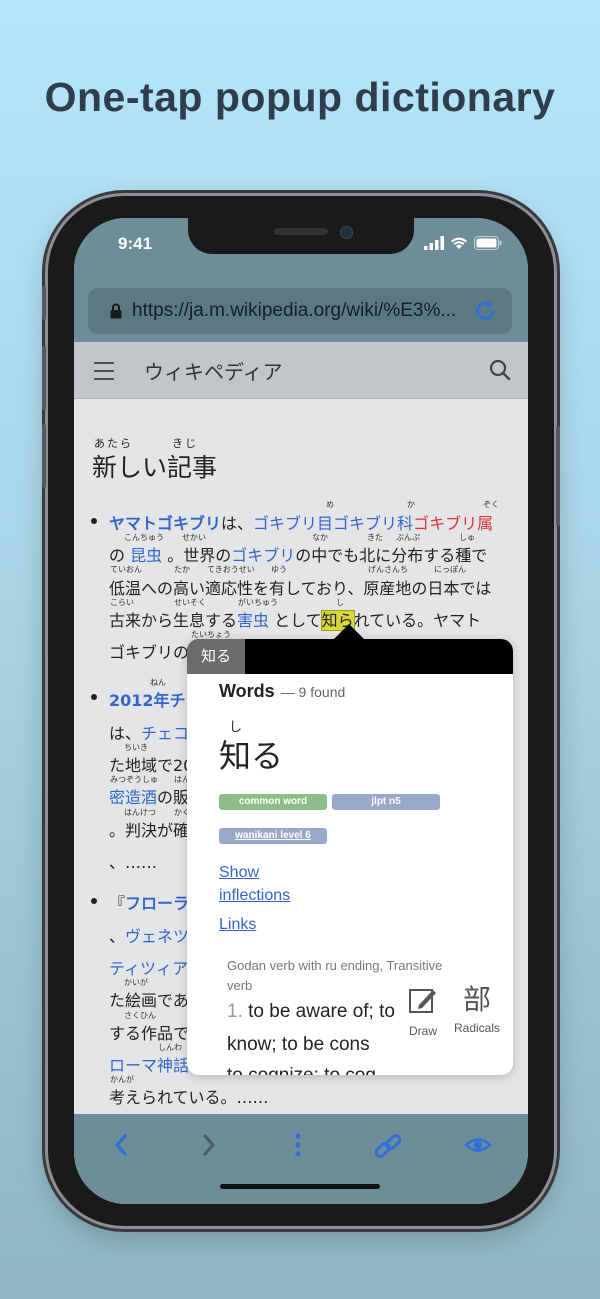 This screenshot has height=1299, width=600. Describe the element at coordinates (417, 620) in the screenshot. I see `text: れている。ヤマト` at that location.